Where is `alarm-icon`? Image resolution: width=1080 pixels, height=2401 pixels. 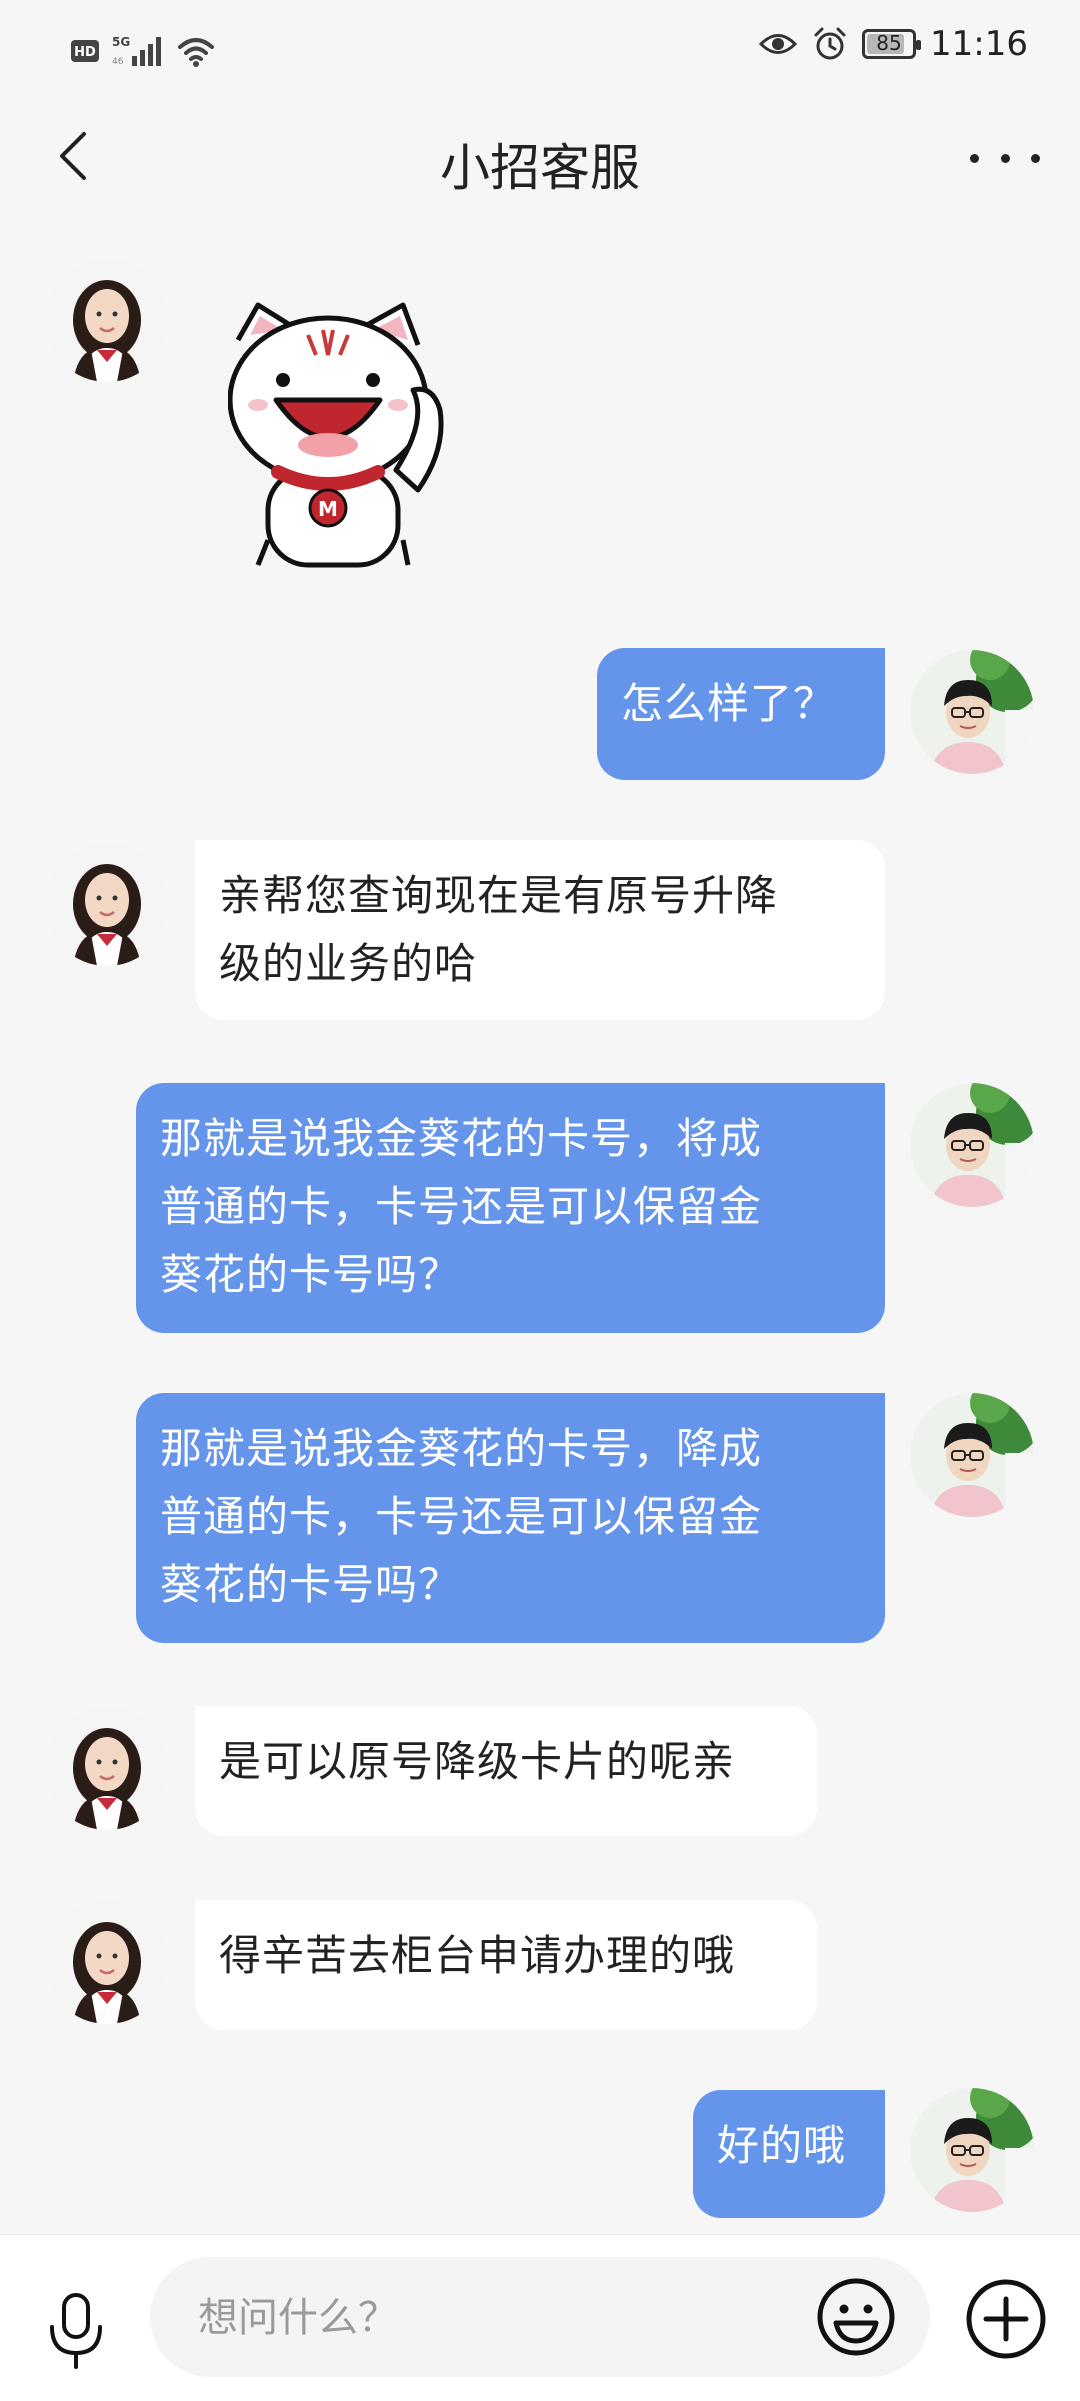 alarm-icon is located at coordinates (830, 43).